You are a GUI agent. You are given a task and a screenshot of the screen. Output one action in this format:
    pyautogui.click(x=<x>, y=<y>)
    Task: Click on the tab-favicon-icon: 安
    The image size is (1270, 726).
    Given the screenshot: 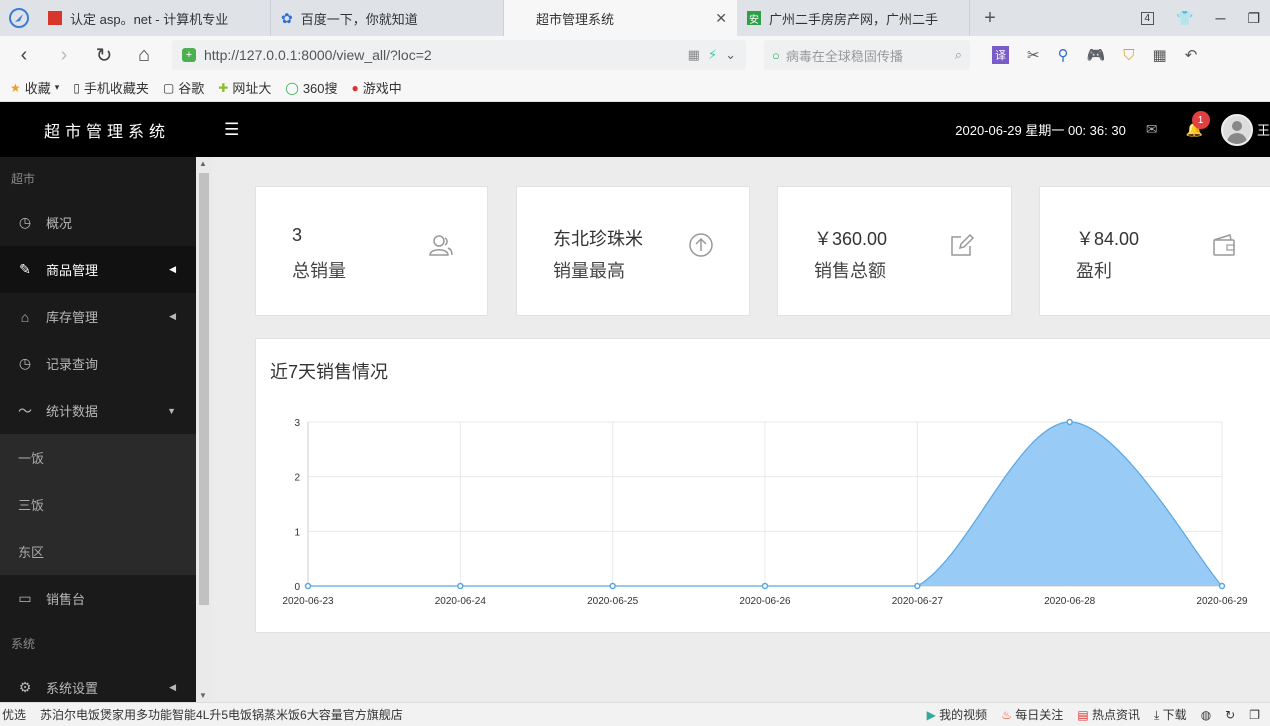 What is the action you would take?
    pyautogui.click(x=754, y=18)
    